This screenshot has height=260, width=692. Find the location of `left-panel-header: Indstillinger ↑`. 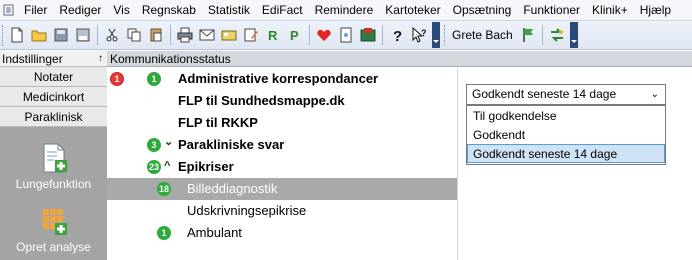

left-panel-header: Indstillinger ↑ is located at coordinates (53, 59).